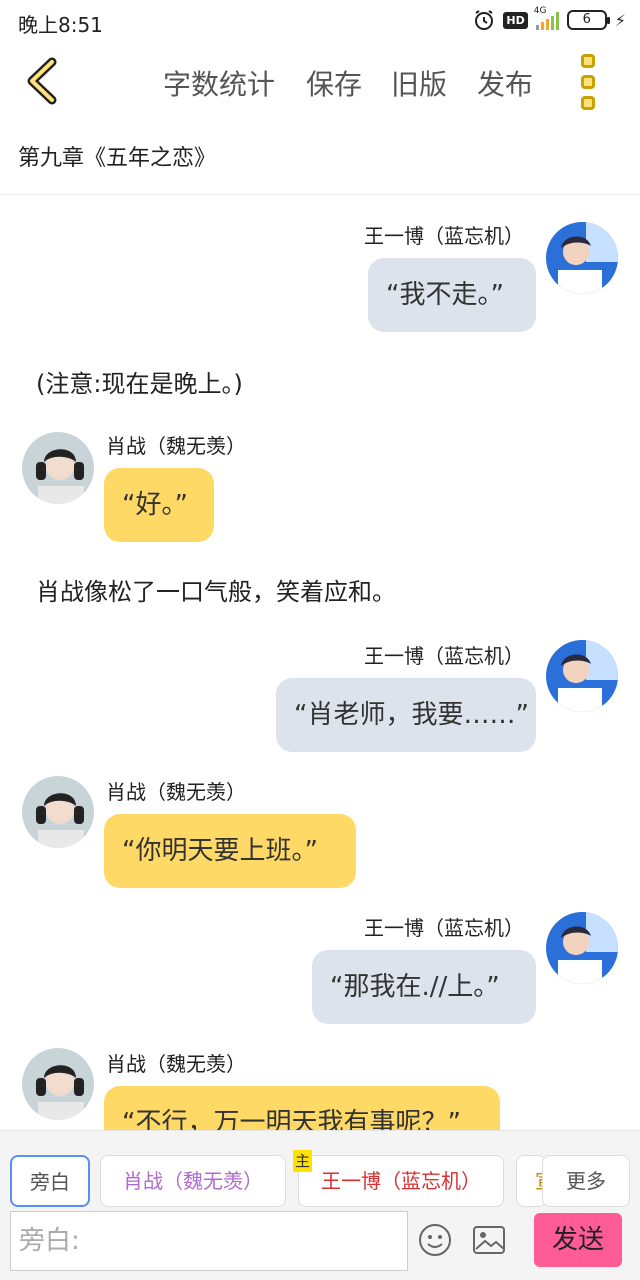 The width and height of the screenshot is (640, 1280). I want to click on message-bubble: “肖老师，我要……”, so click(406, 715).